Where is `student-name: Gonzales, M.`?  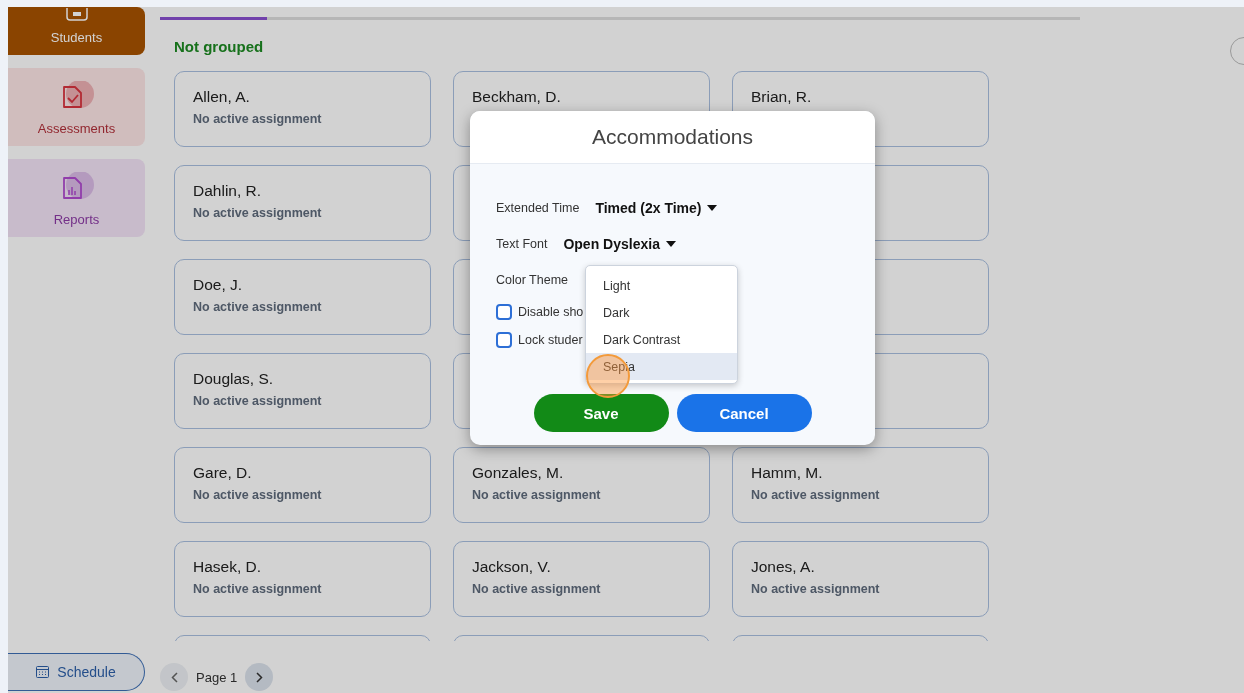 student-name: Gonzales, M. is located at coordinates (518, 473).